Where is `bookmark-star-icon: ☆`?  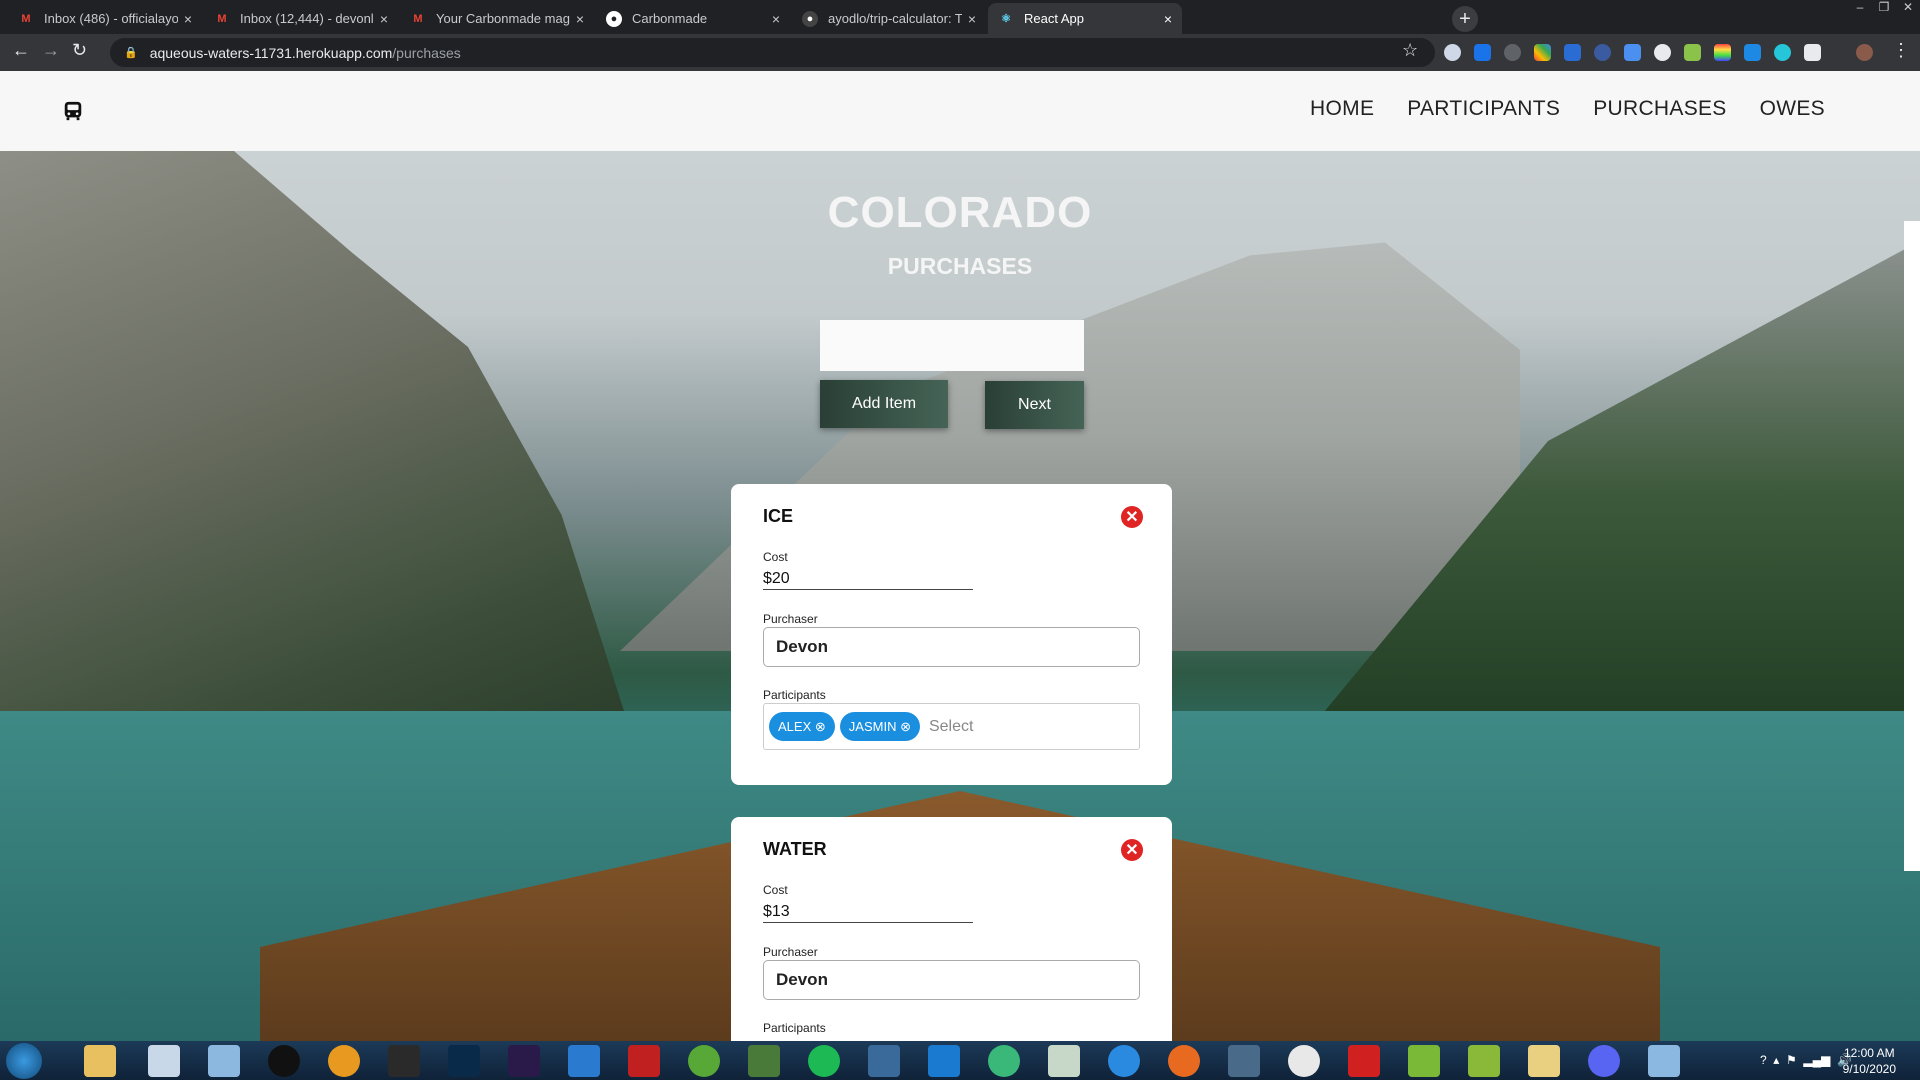 bookmark-star-icon: ☆ is located at coordinates (1410, 50).